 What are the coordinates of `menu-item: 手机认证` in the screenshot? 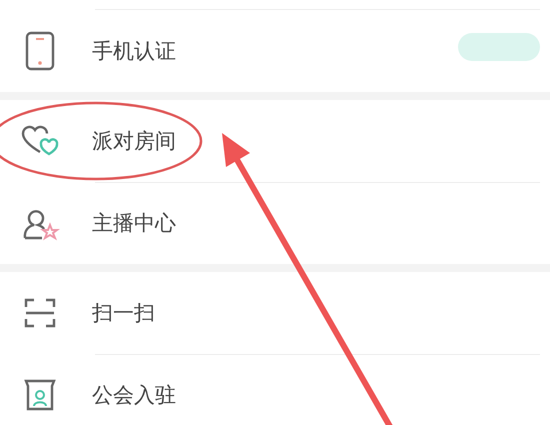 It's located at (134, 51).